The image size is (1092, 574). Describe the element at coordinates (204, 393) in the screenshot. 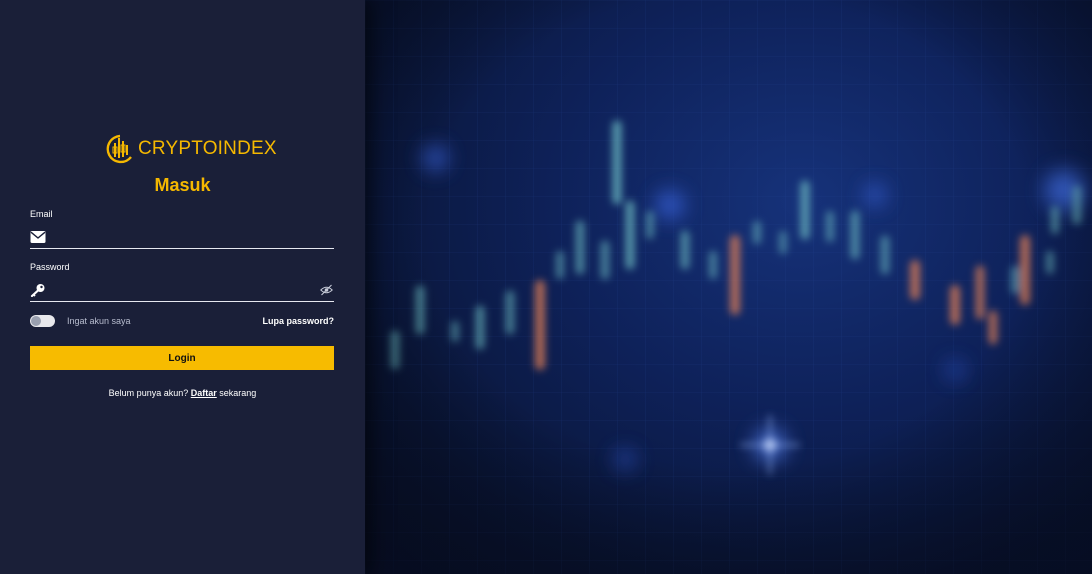

I see `signup-link: Daftar` at that location.